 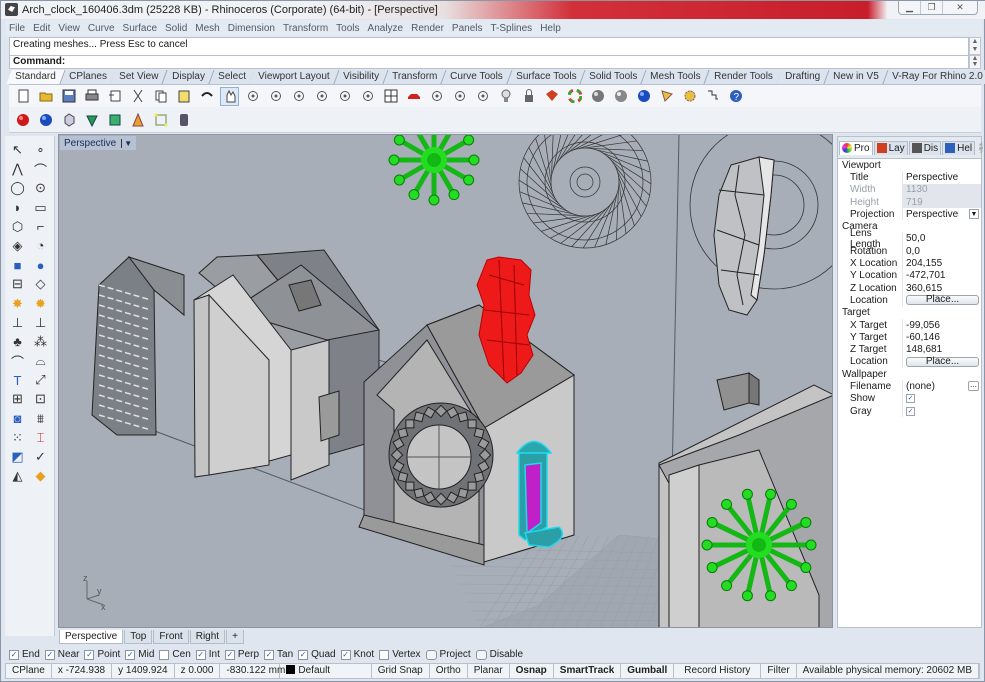 I want to click on blend-curve-tool: ⌓, so click(x=40, y=361).